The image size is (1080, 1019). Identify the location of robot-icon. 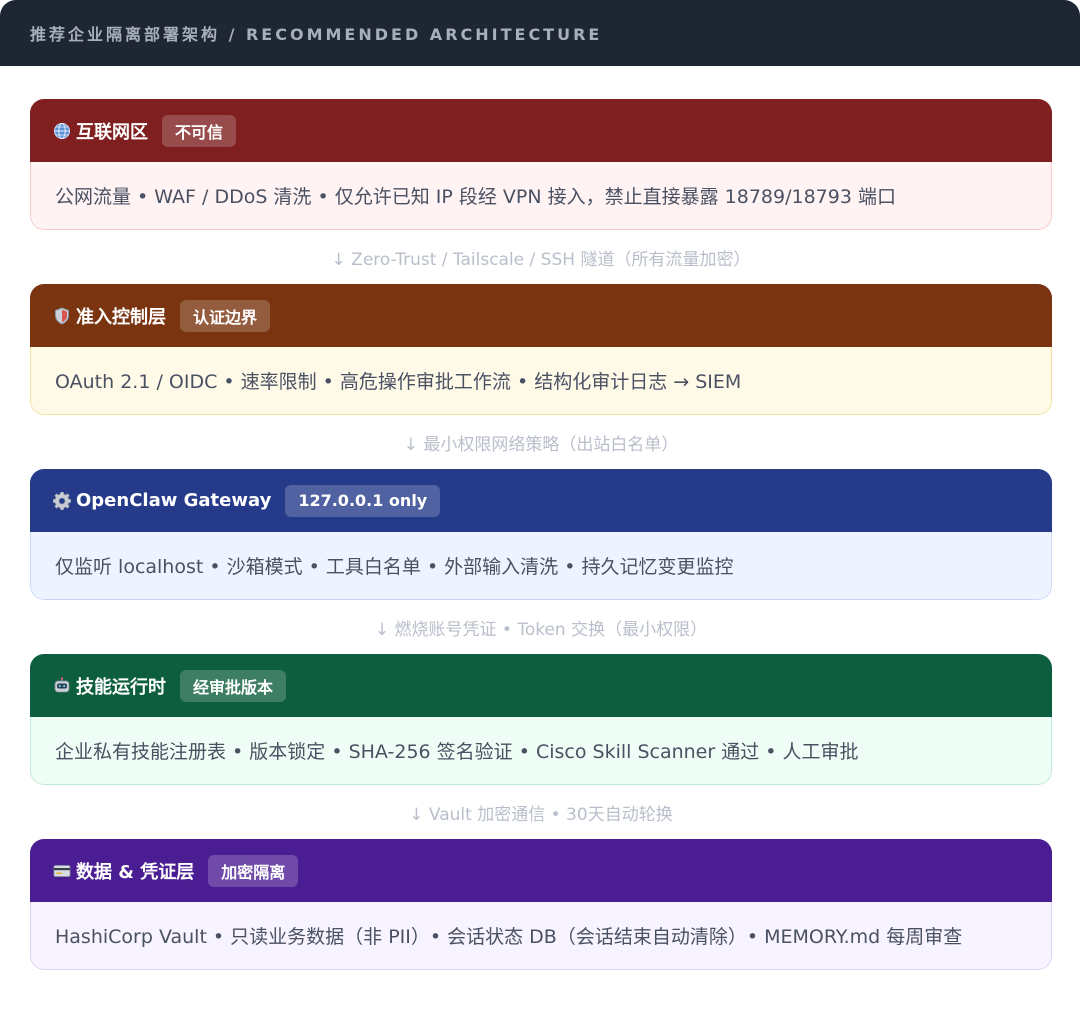
(62, 686).